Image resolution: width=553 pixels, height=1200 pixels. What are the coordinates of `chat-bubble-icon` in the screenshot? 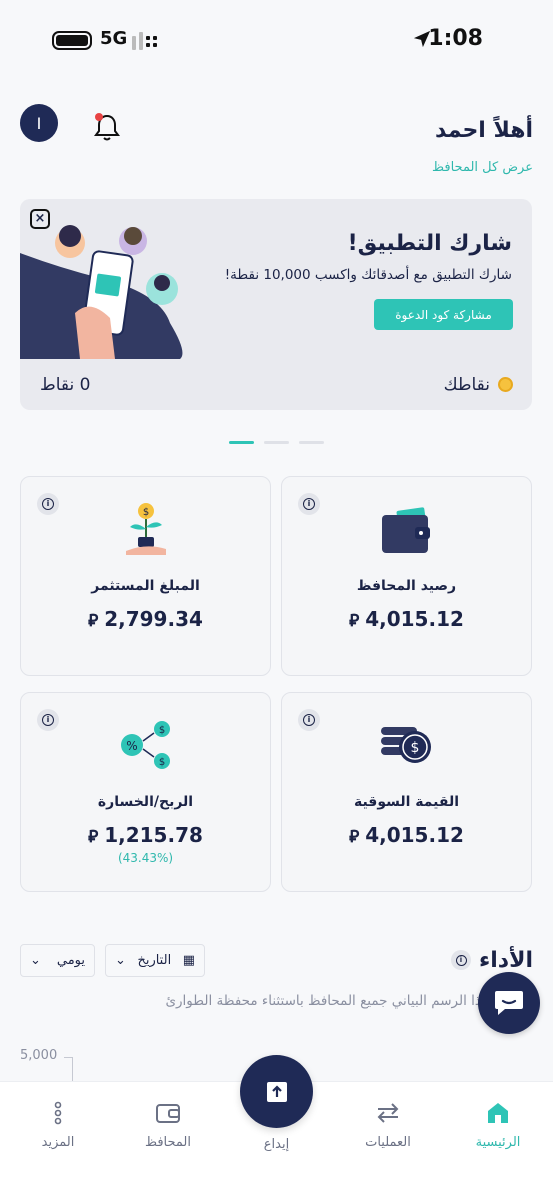 It's located at (509, 1003).